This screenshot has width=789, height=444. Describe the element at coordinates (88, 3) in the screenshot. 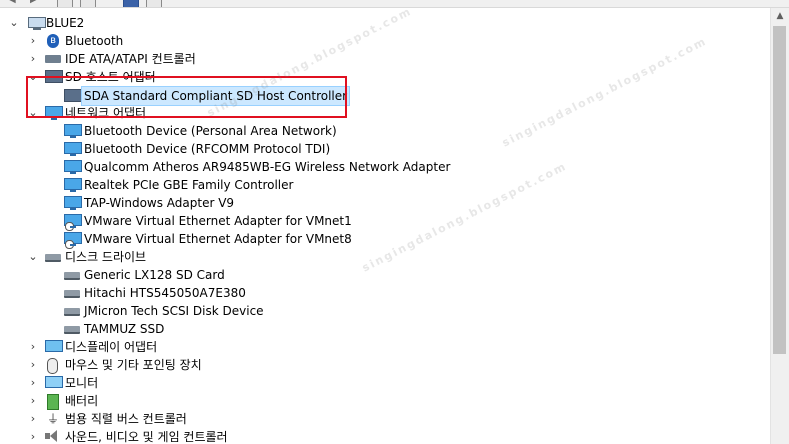

I see `view-icon` at that location.